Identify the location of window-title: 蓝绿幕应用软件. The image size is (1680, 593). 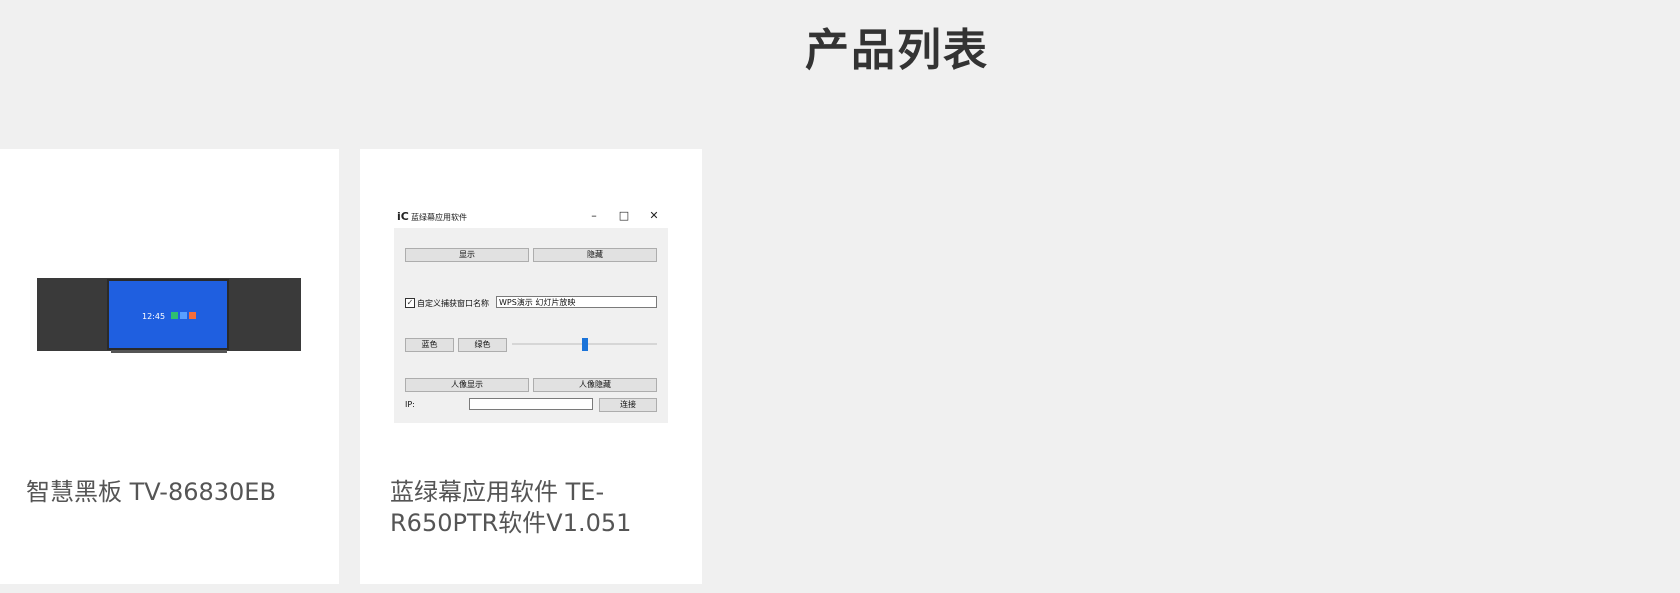
(439, 217).